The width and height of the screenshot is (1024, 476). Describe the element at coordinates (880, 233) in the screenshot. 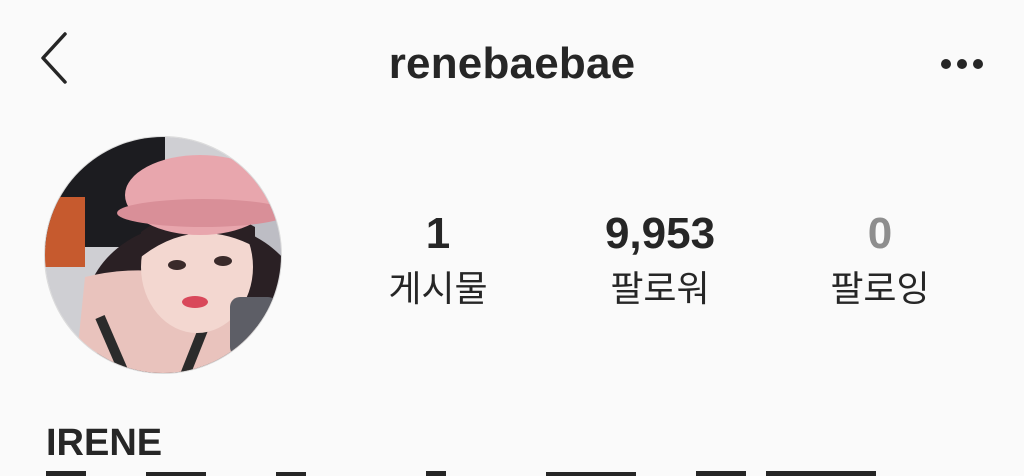

I see `stat-following-count: 0` at that location.